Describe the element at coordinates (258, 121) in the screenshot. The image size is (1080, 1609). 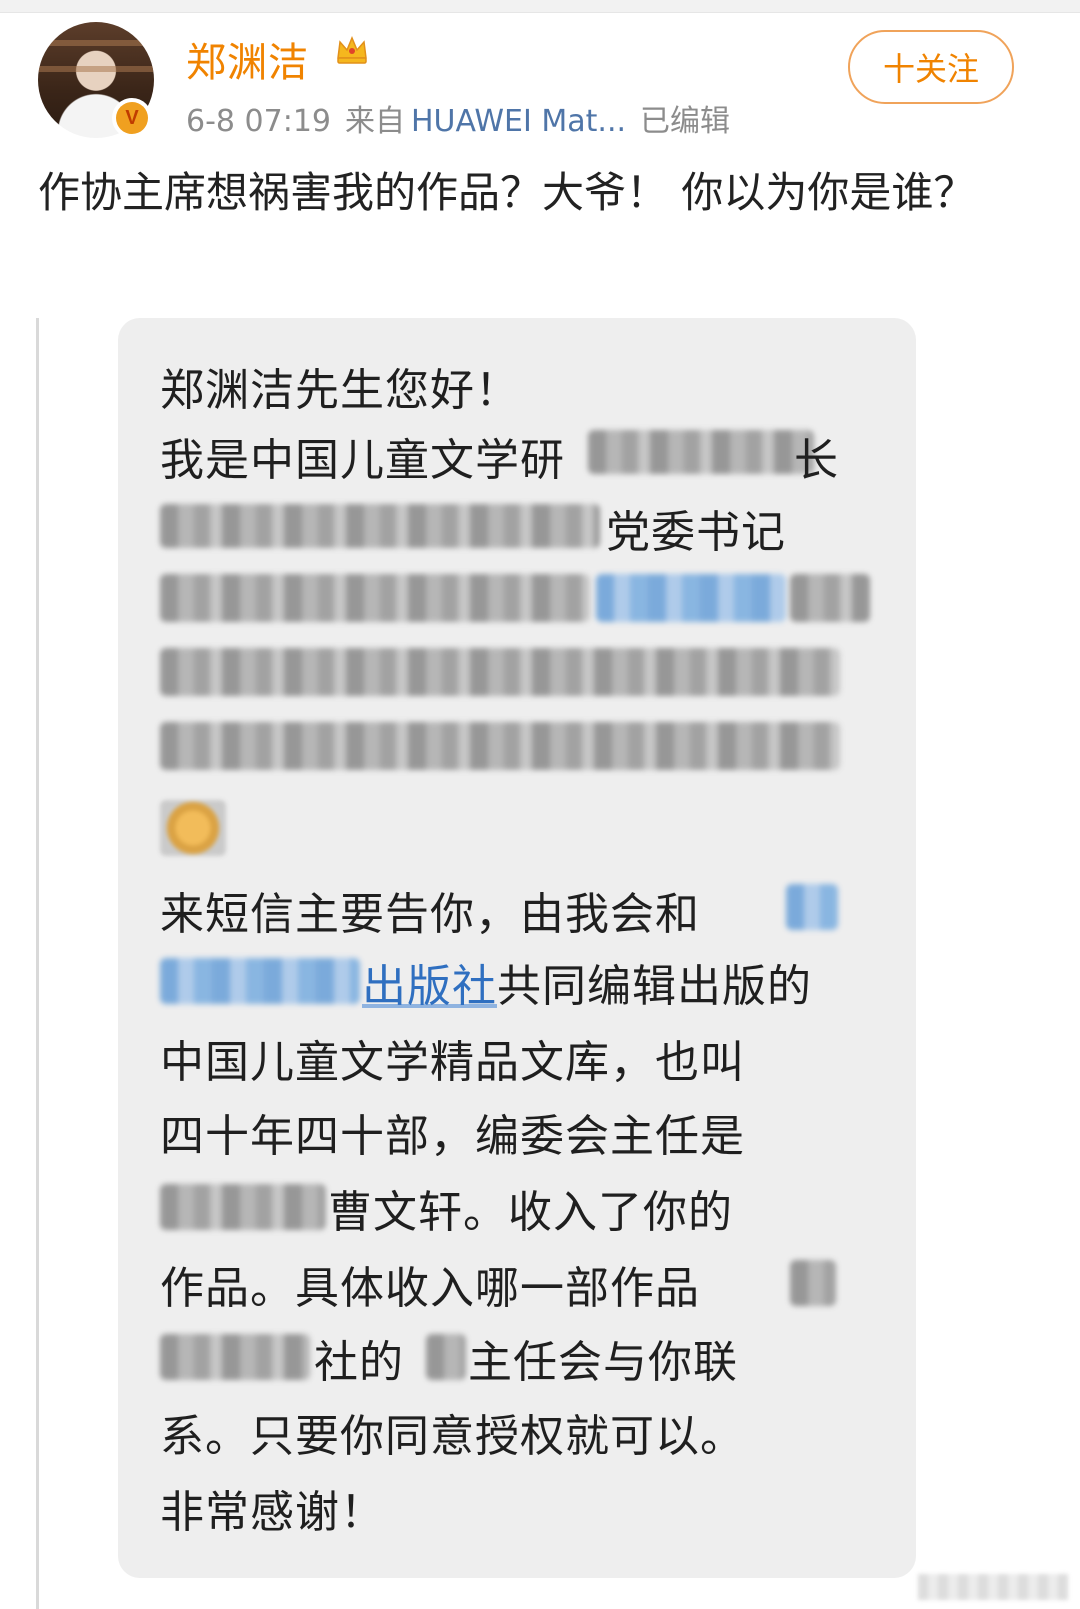
I see `post-time: 6-8 07:19` at that location.